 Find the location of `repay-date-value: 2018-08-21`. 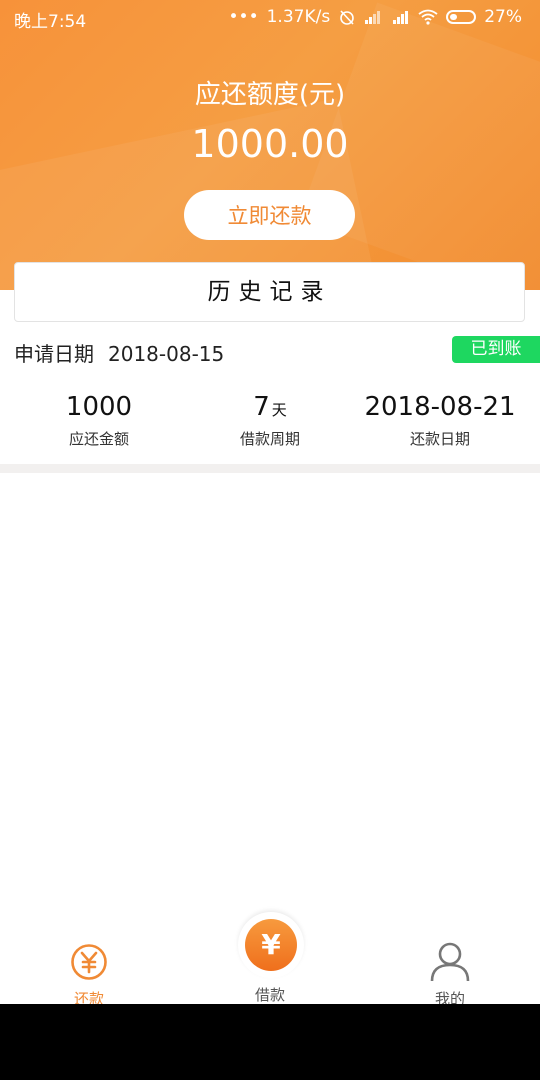

repay-date-value: 2018-08-21 is located at coordinates (440, 407).